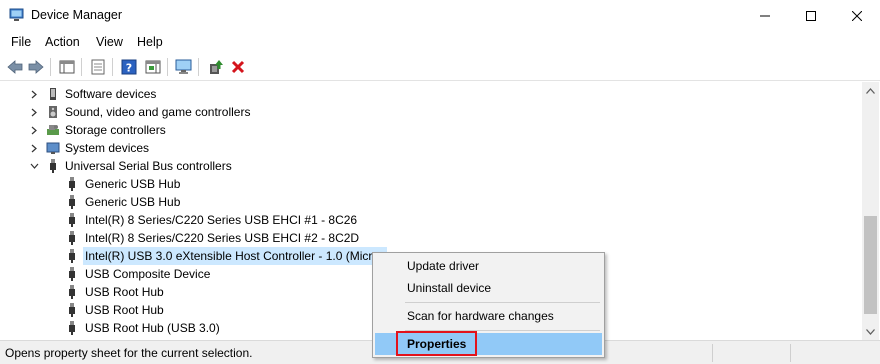 The image size is (880, 364). I want to click on scrollbar-thumb, so click(870, 265).